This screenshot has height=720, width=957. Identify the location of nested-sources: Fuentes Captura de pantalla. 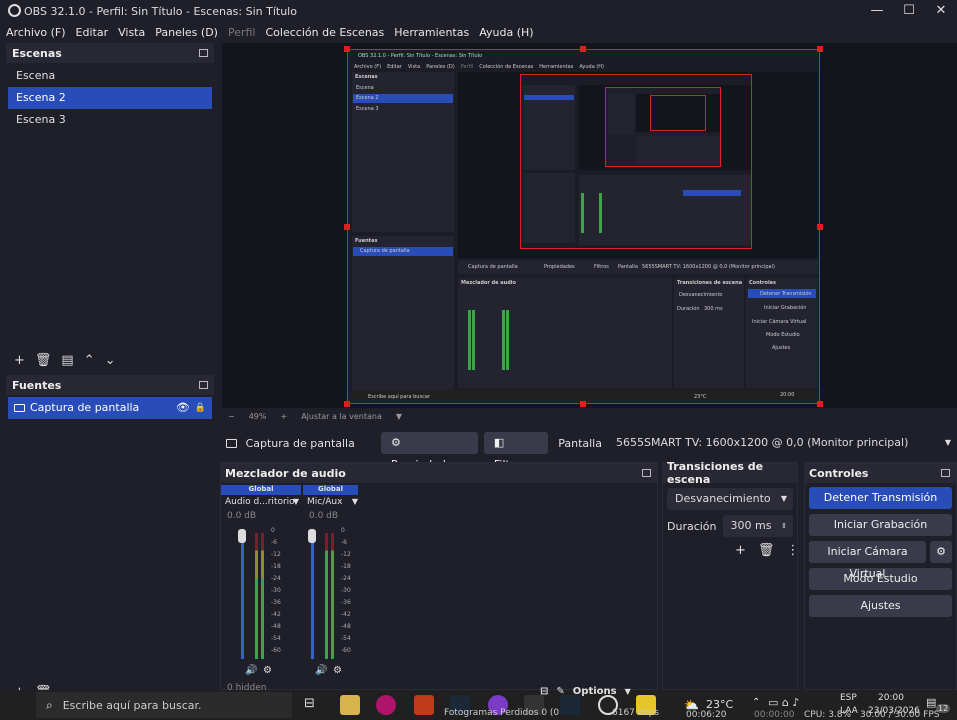
(403, 318).